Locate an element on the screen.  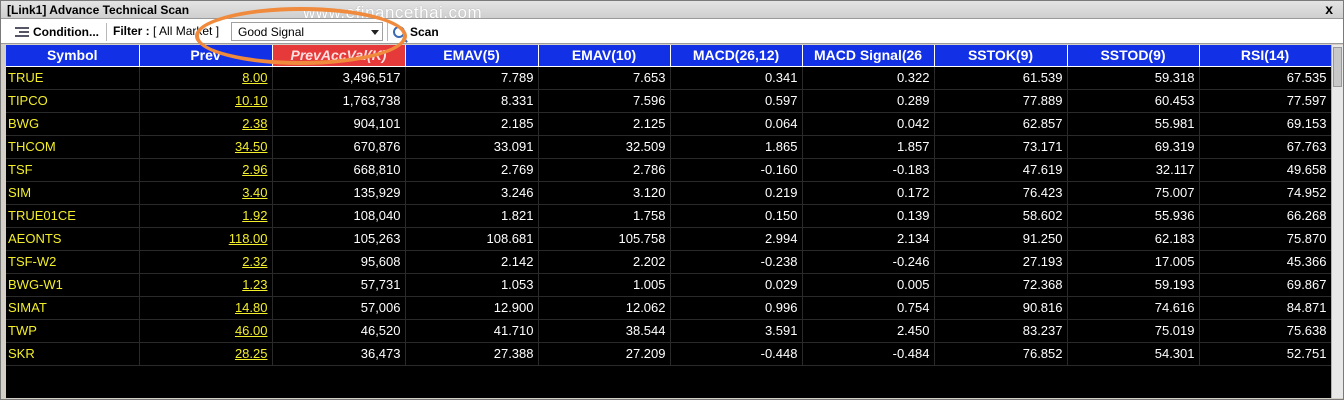
cell-value: 1.821 is located at coordinates (472, 216).